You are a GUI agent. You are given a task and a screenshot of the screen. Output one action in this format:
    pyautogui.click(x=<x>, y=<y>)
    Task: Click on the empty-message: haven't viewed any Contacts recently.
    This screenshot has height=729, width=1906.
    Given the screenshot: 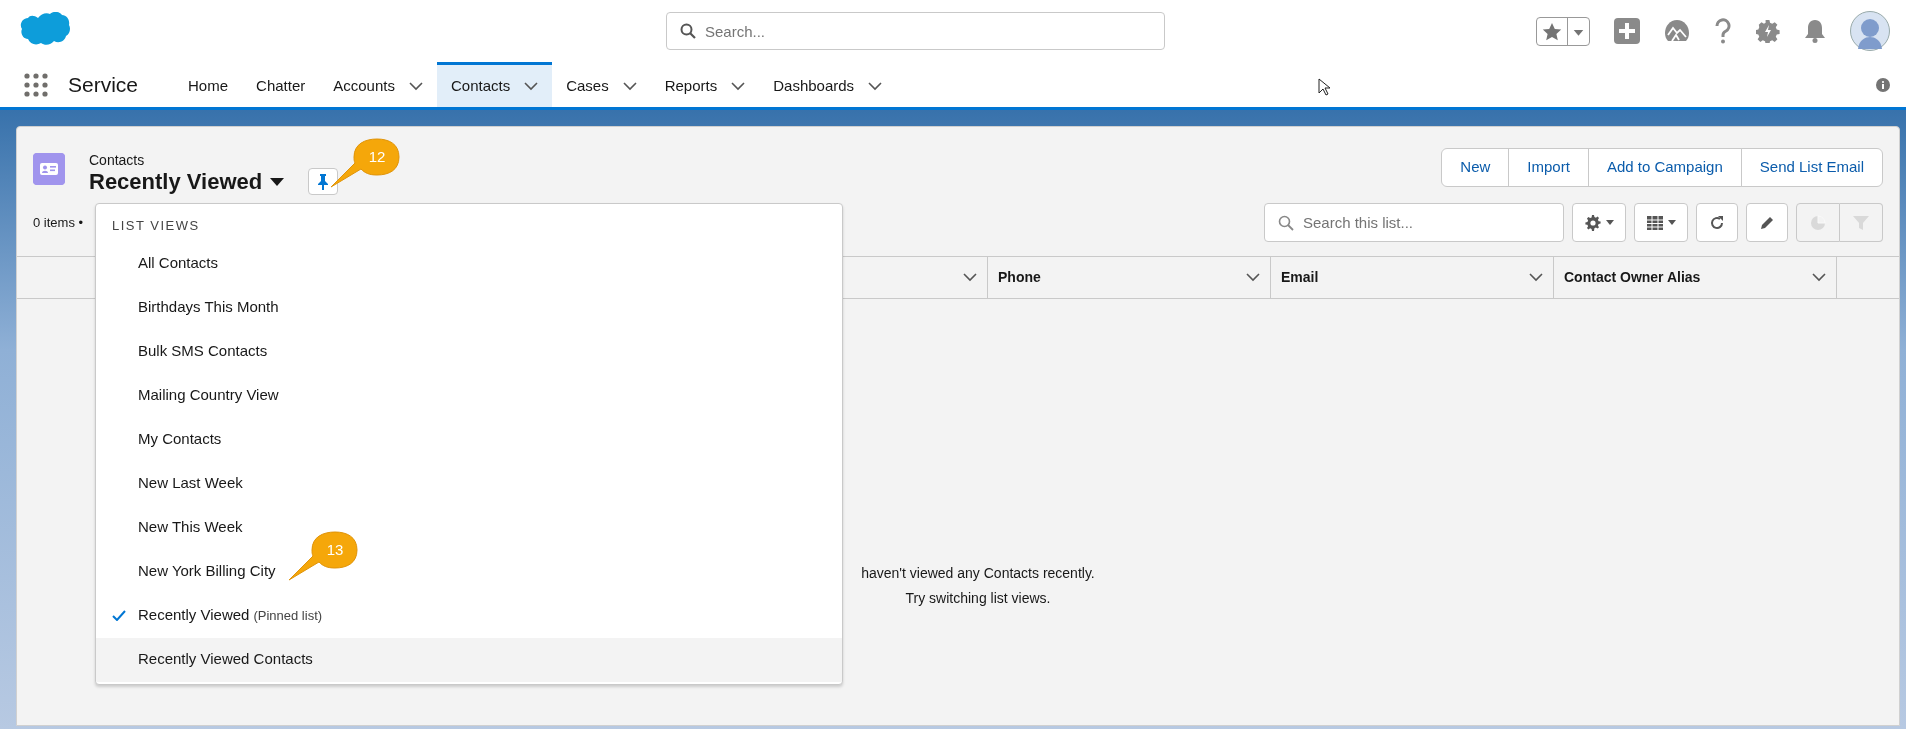 What is the action you would take?
    pyautogui.click(x=978, y=574)
    